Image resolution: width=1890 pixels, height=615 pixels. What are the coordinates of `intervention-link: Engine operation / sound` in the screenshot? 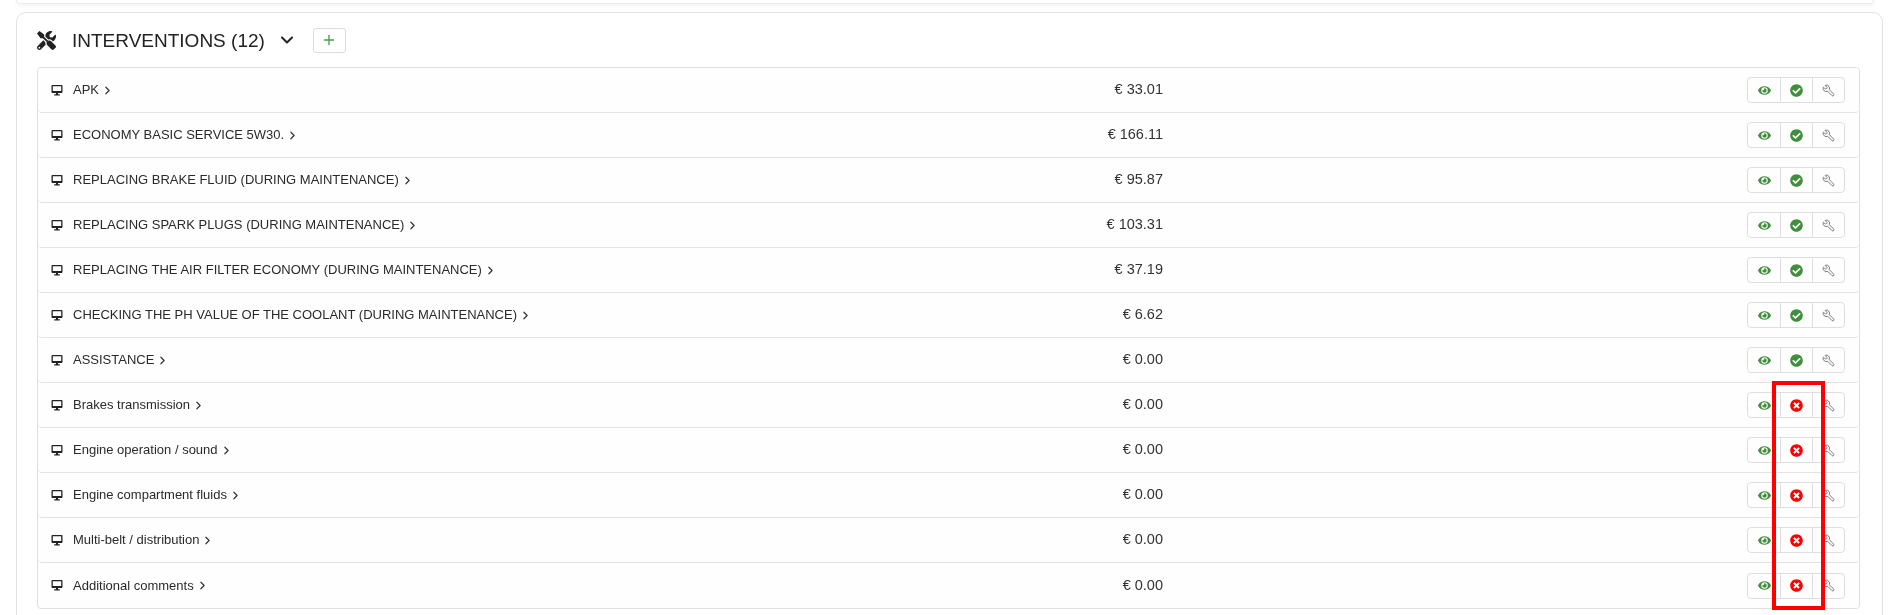 It's located at (153, 450).